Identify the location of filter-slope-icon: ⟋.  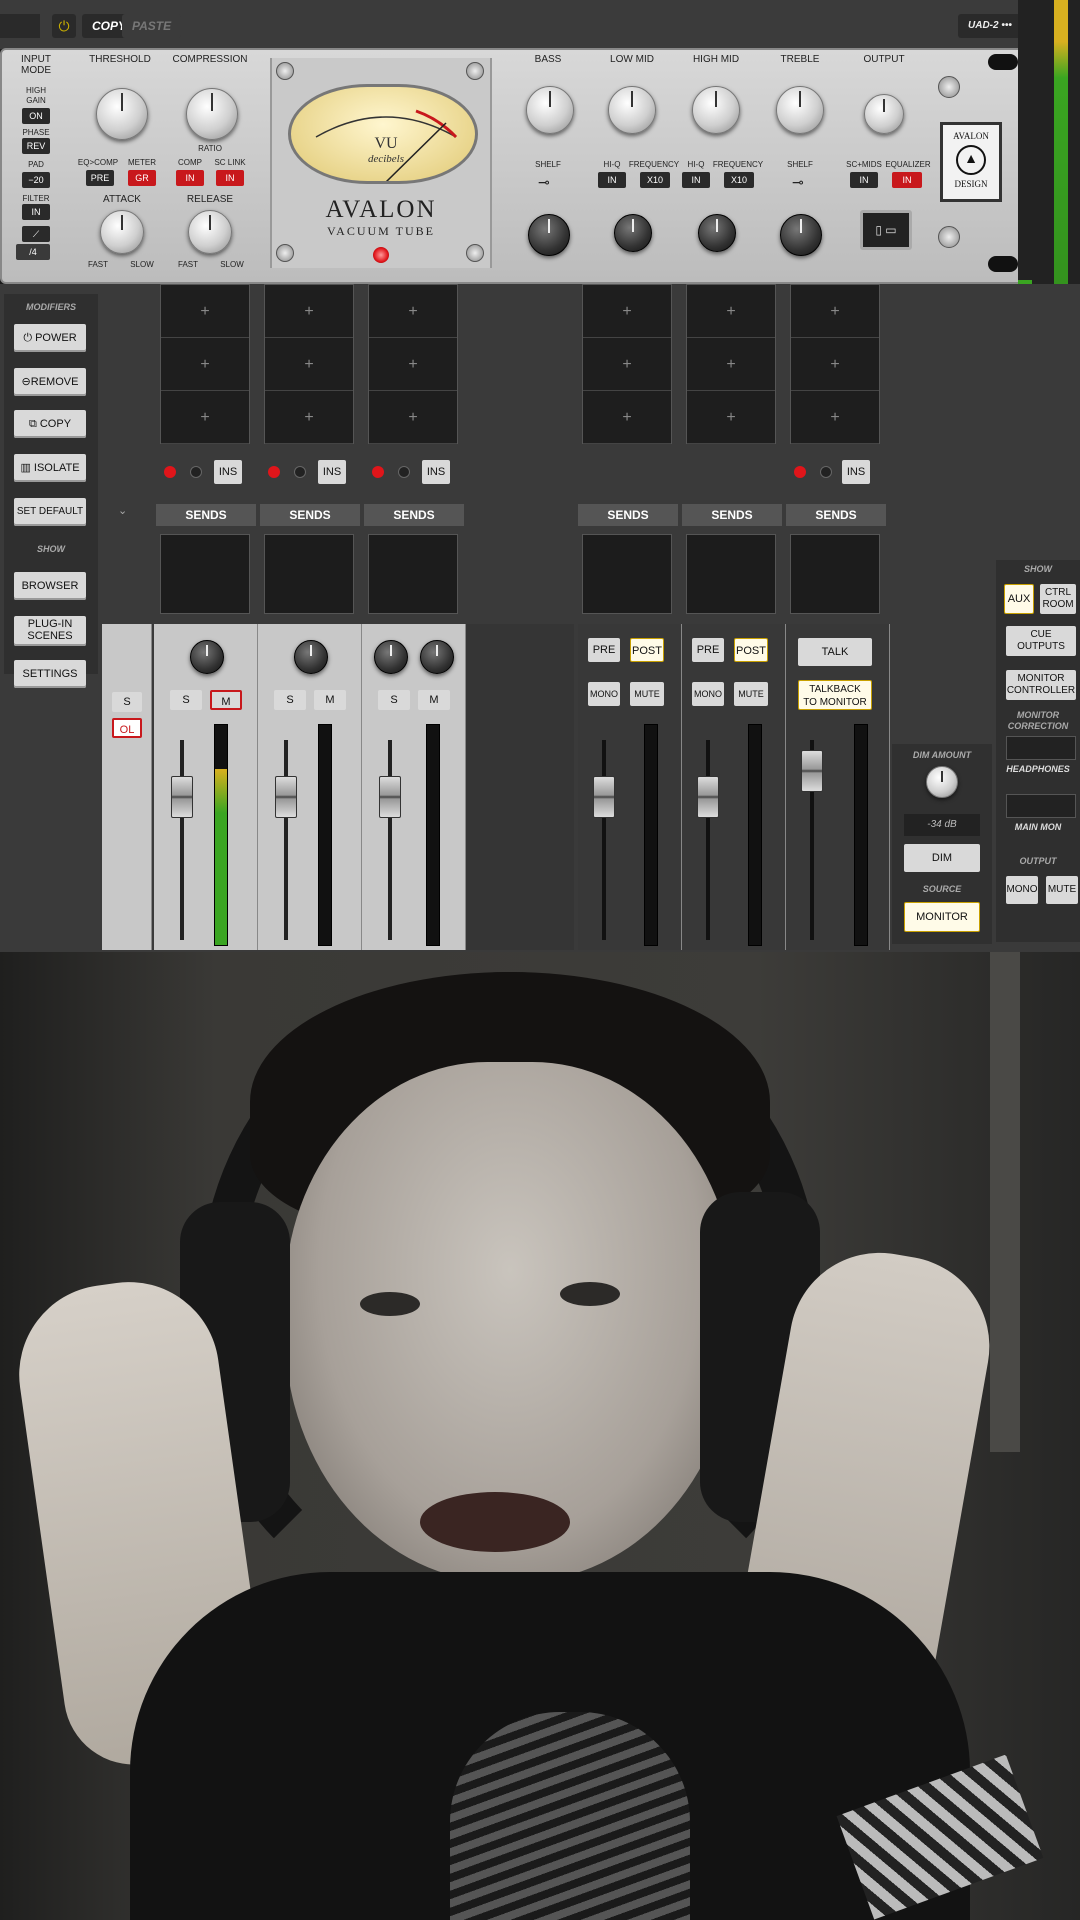
(36, 234).